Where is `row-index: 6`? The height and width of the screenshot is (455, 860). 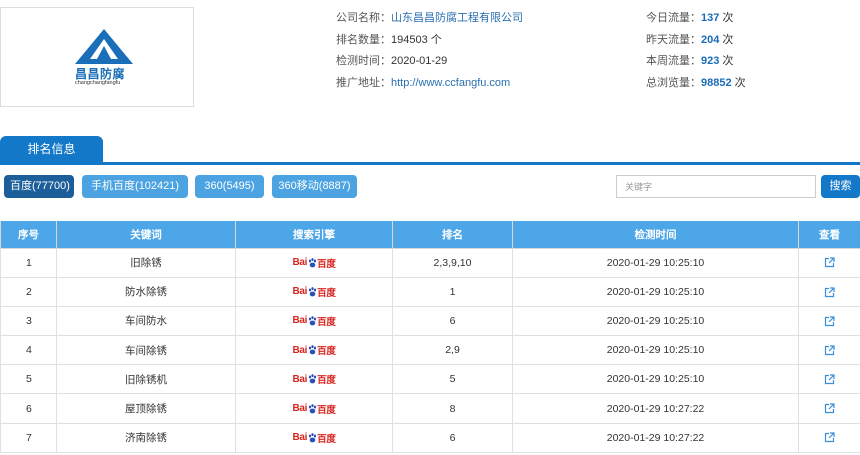 row-index: 6 is located at coordinates (28, 408).